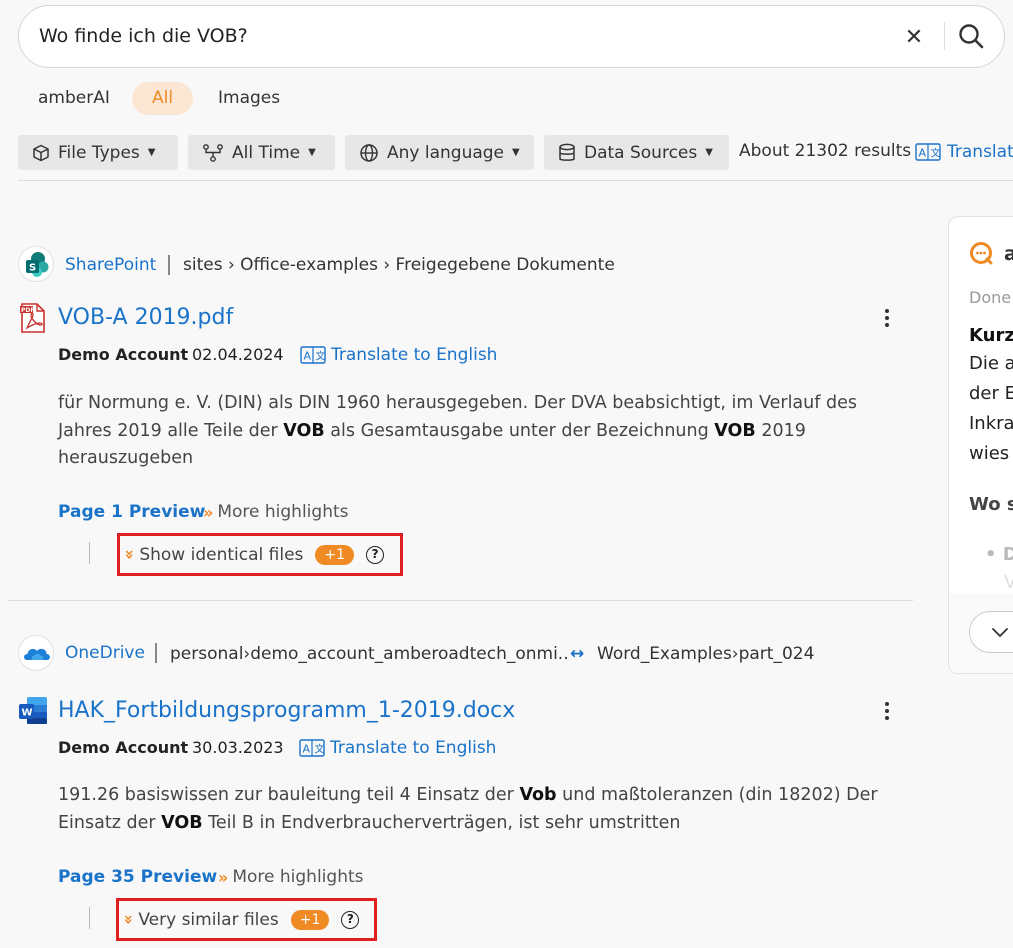 Image resolution: width=1013 pixels, height=948 pixels. I want to click on svg-text: S, so click(32, 268).